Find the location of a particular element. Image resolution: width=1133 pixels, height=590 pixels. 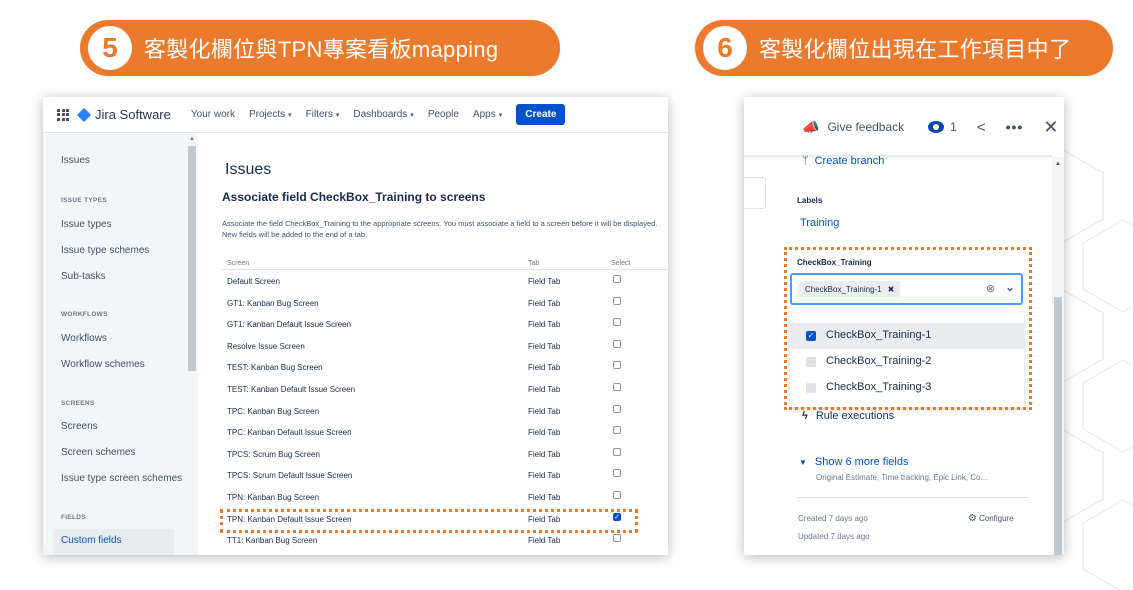

jira-logo: Jira Software is located at coordinates (123, 114).